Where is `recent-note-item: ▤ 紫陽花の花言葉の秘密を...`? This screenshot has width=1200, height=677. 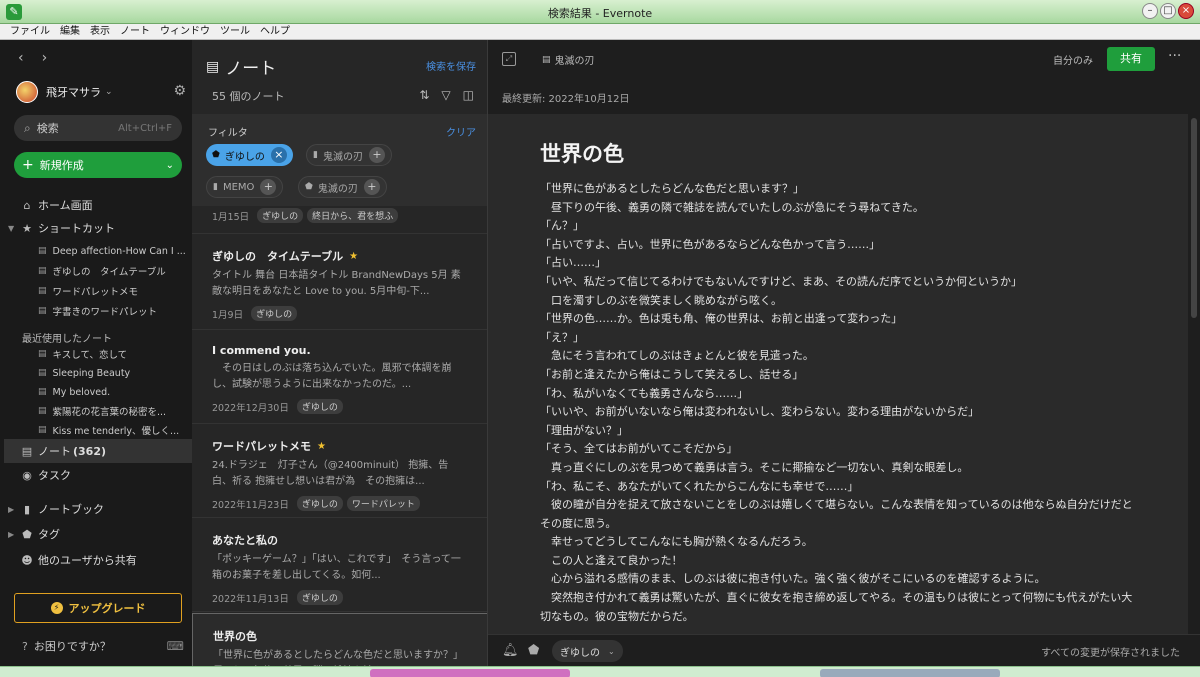
recent-note-item: ▤ 紫陽花の花言葉の秘密を... is located at coordinates (113, 411).